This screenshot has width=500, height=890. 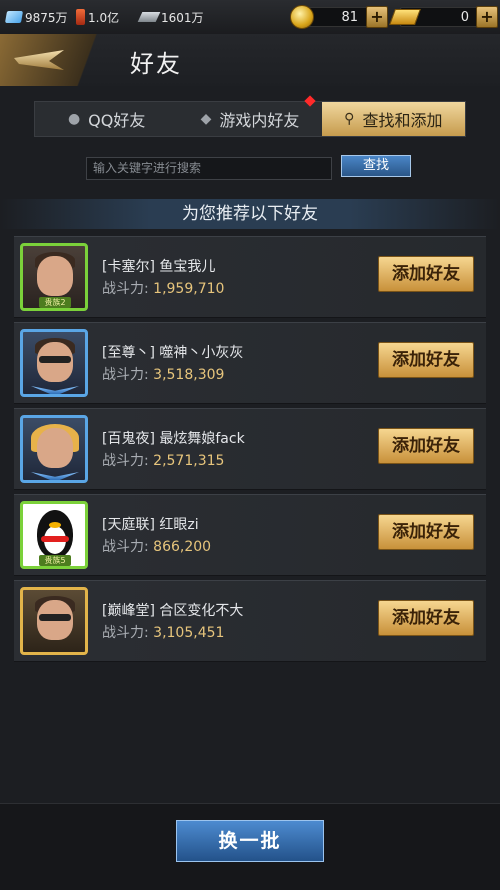 I want to click on power-value: 1,959,710, so click(x=189, y=289).